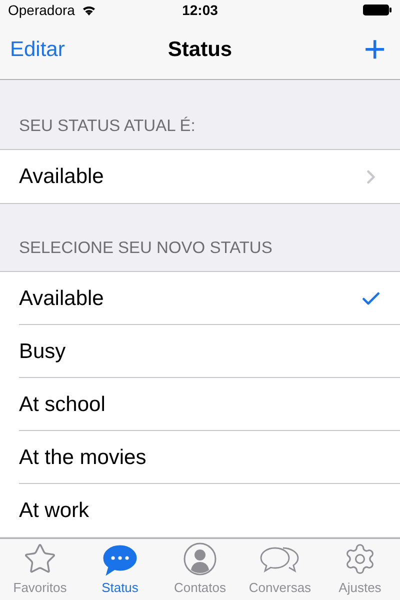 The width and height of the screenshot is (400, 600). What do you see at coordinates (41, 10) in the screenshot?
I see `carrier-name: Operadora` at bounding box center [41, 10].